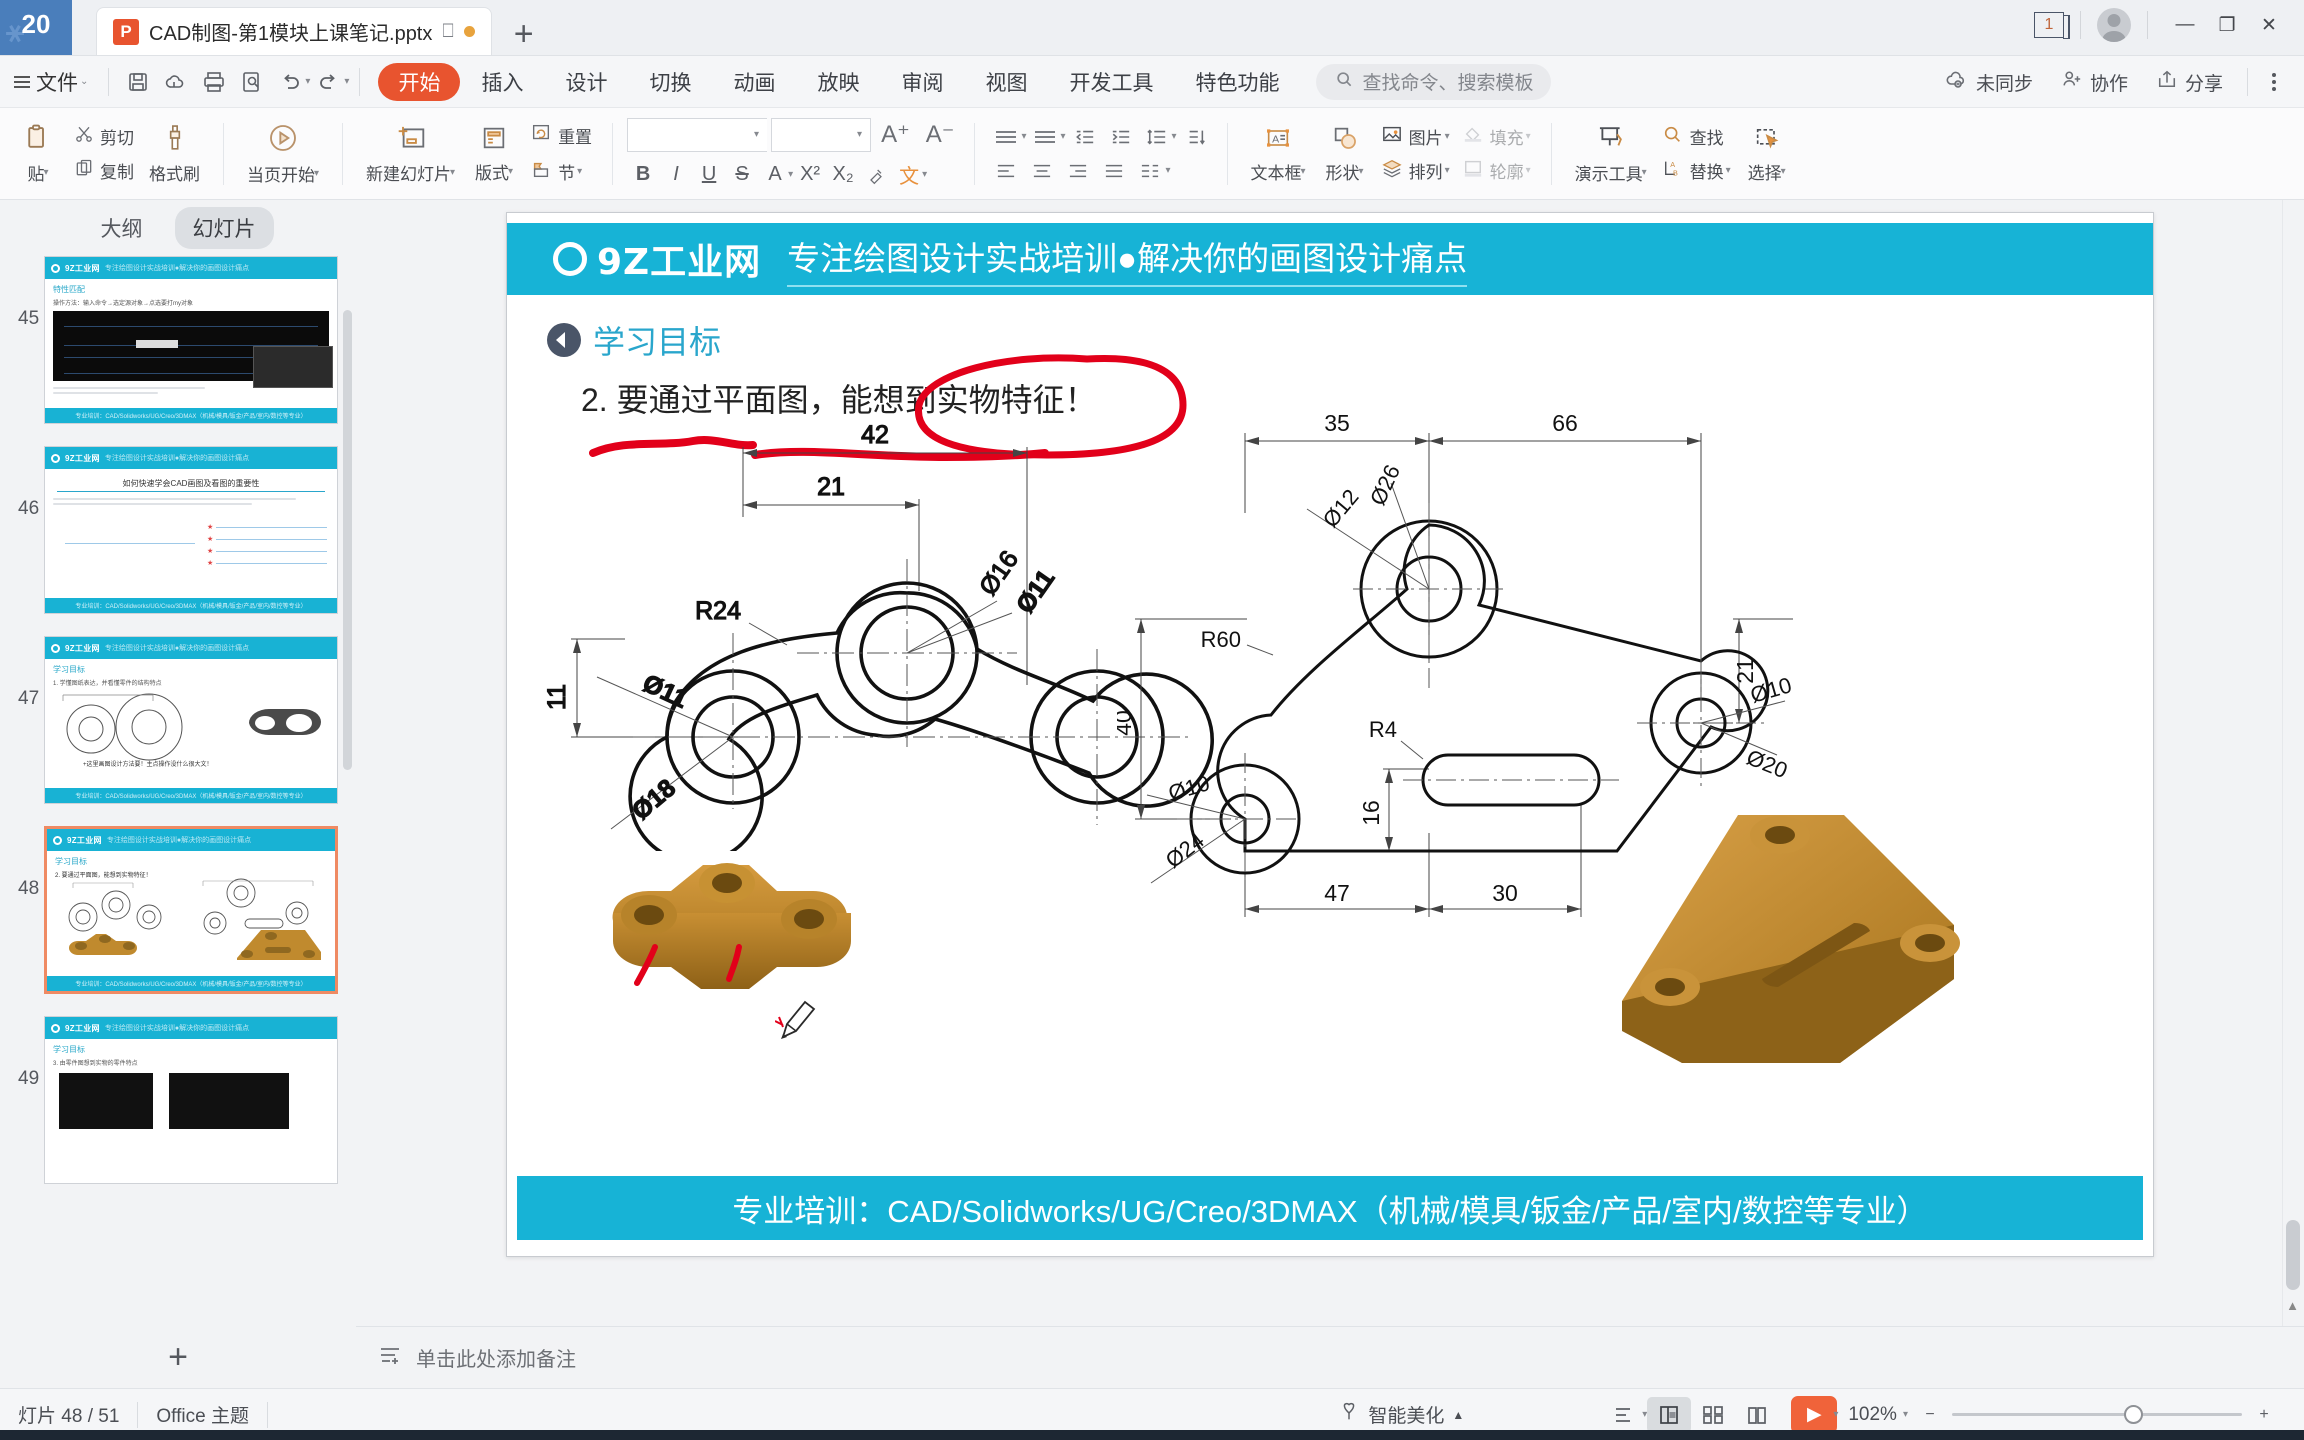 The height and width of the screenshot is (1440, 2304). I want to click on view-outline-button, so click(1624, 1415).